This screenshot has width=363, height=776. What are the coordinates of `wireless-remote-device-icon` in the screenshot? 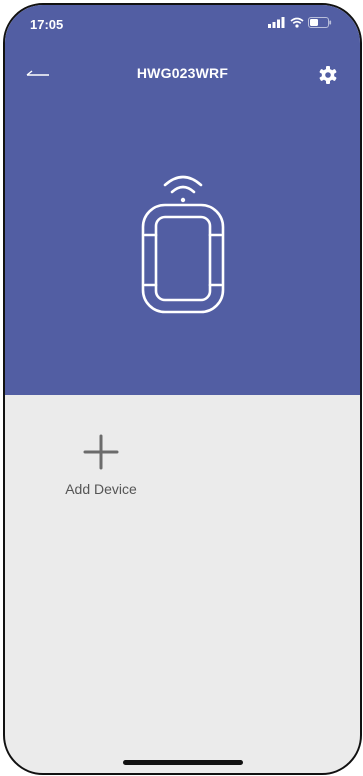 It's located at (183, 244).